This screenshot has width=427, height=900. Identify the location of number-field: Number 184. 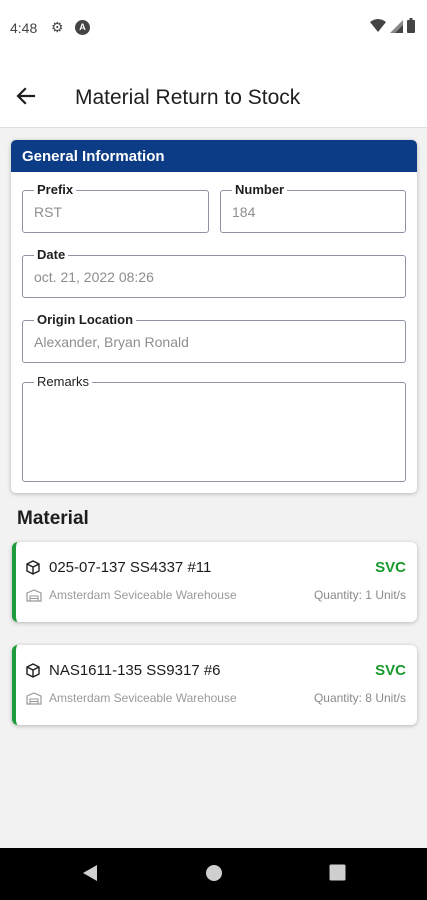
(313, 207).